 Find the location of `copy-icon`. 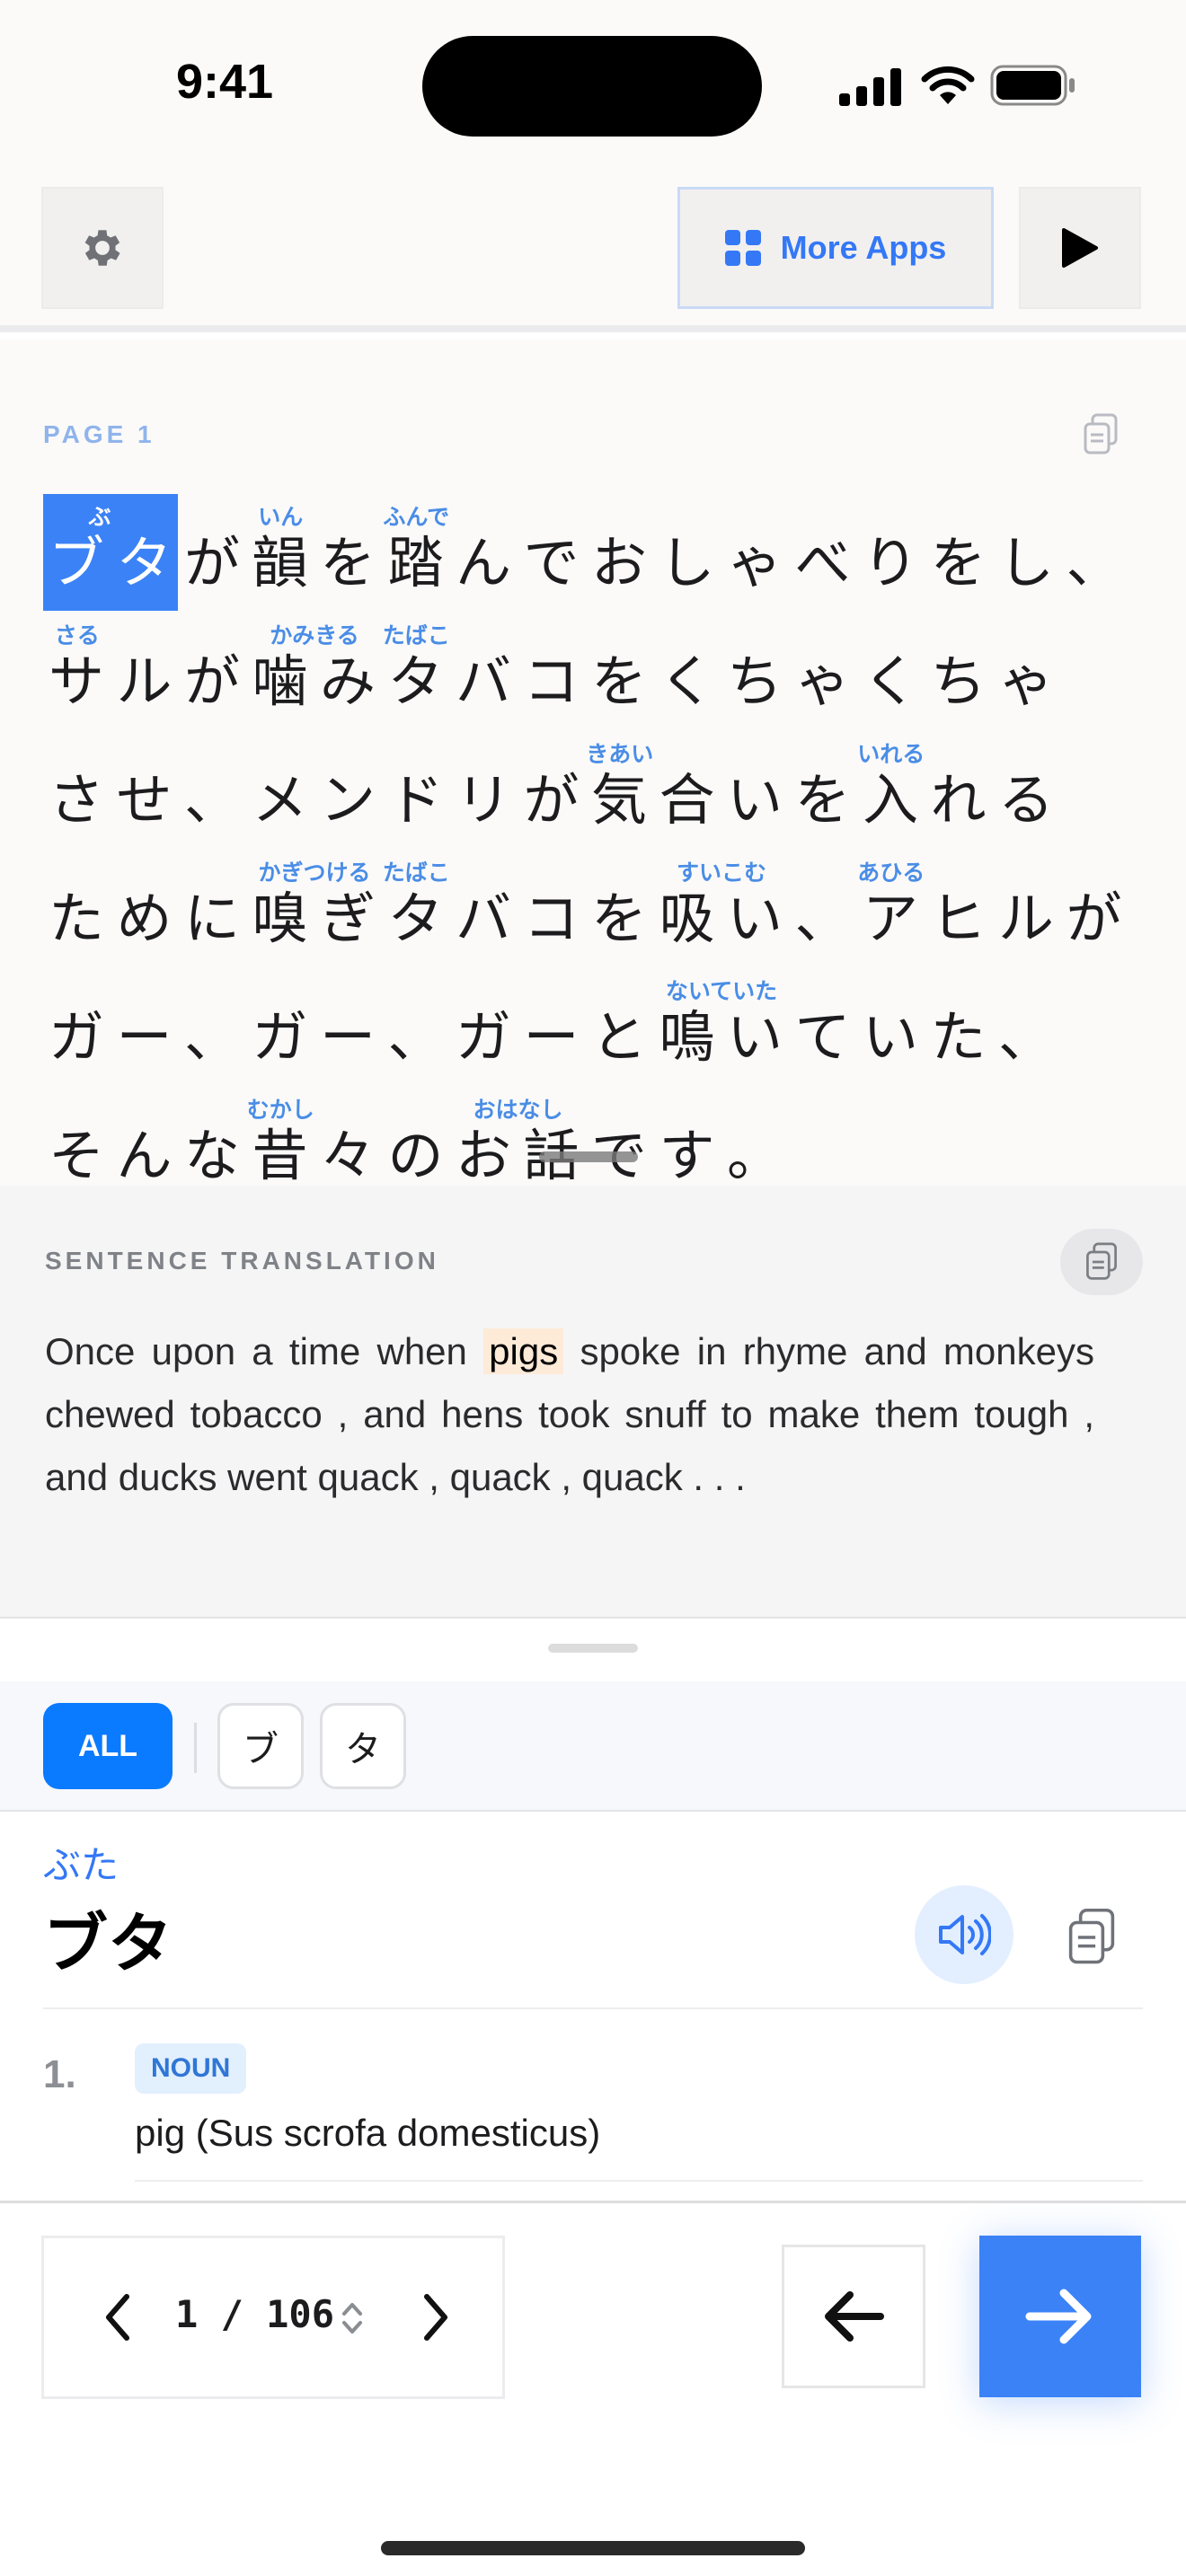

copy-icon is located at coordinates (1101, 434).